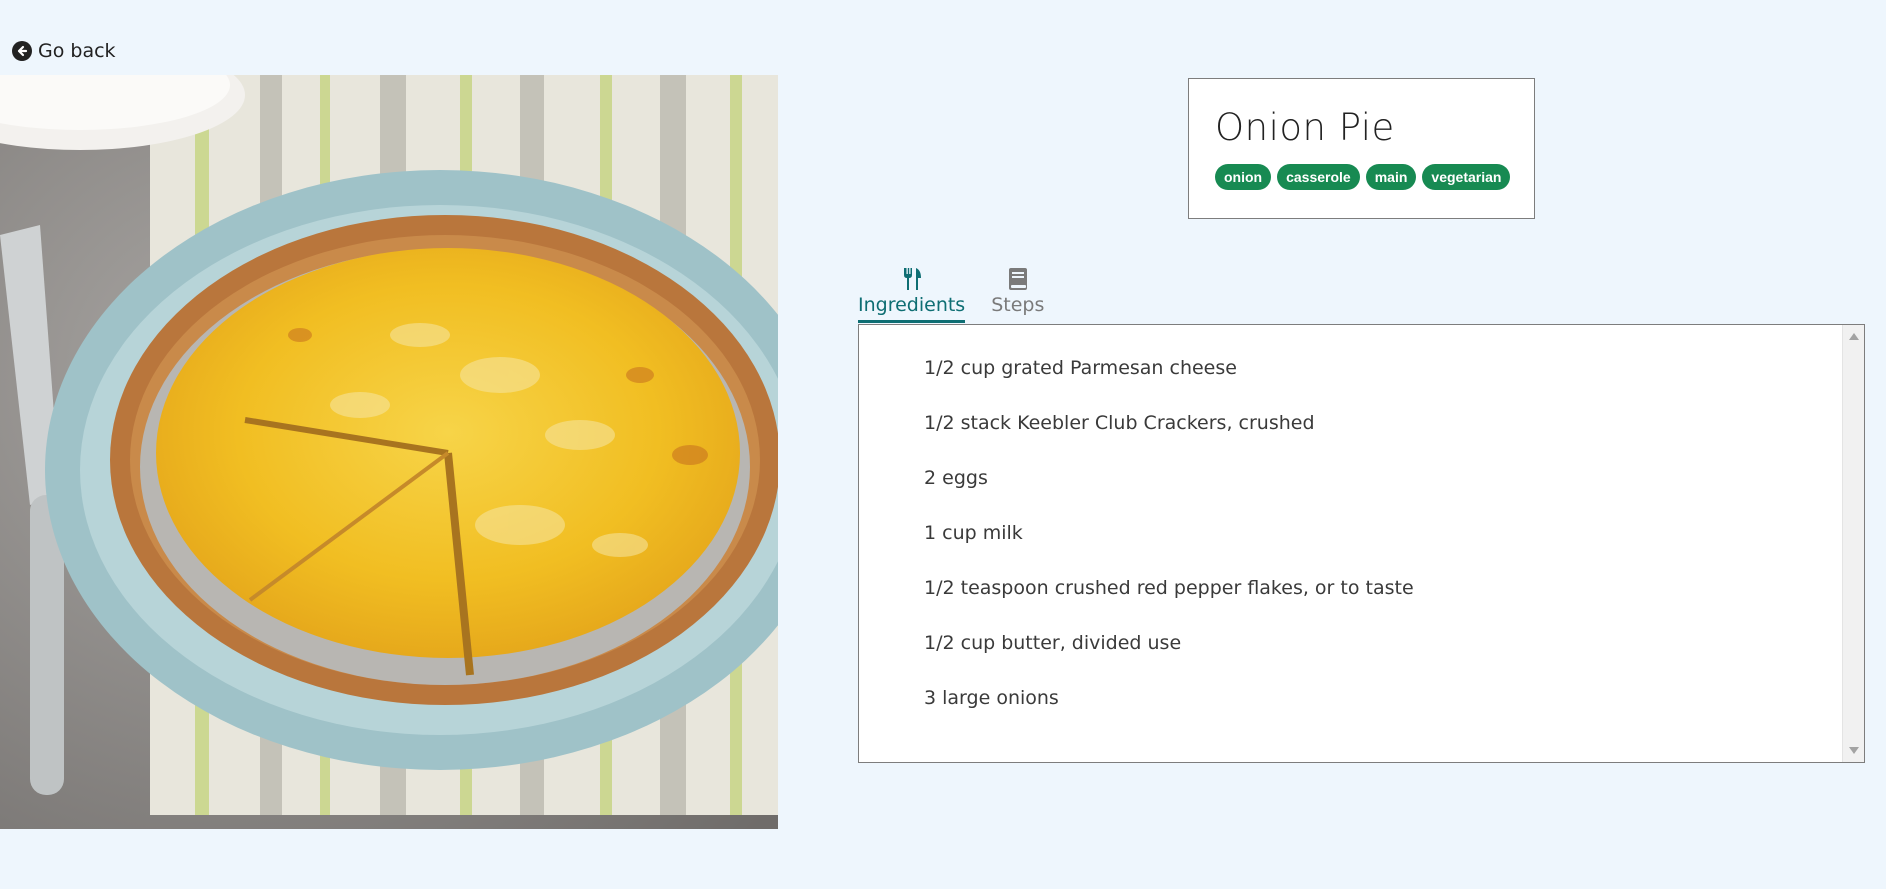 The image size is (1886, 889). What do you see at coordinates (1119, 423) in the screenshot?
I see `ingredient-item: 1/2 stack Keebler Club Crackers, crushed` at bounding box center [1119, 423].